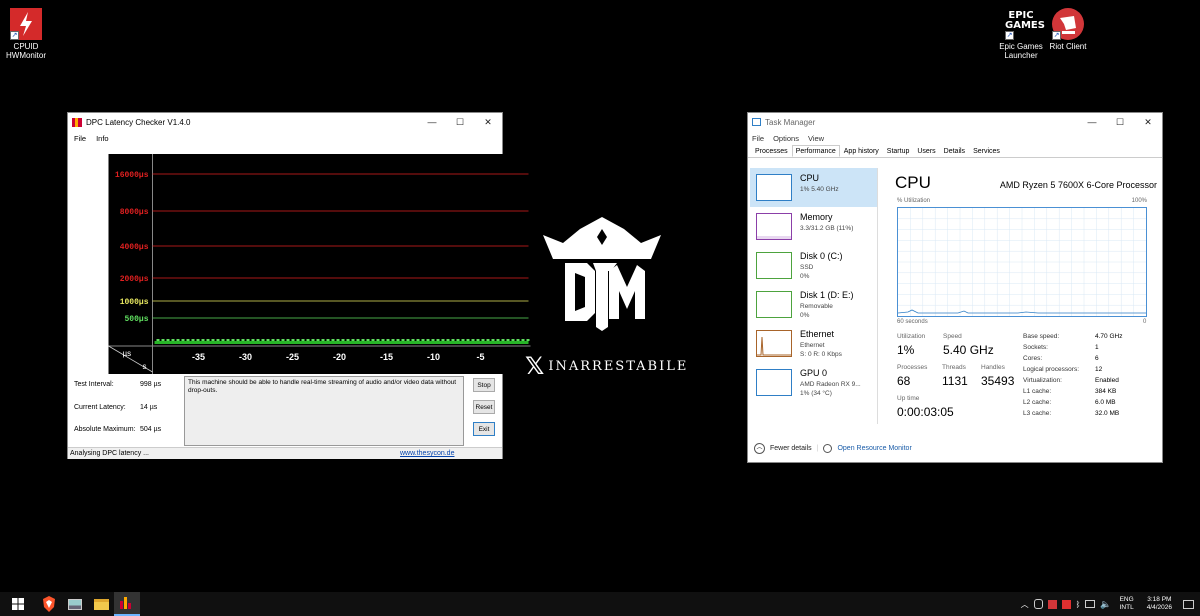  I want to click on tray-app-icon, so click(1038, 604).